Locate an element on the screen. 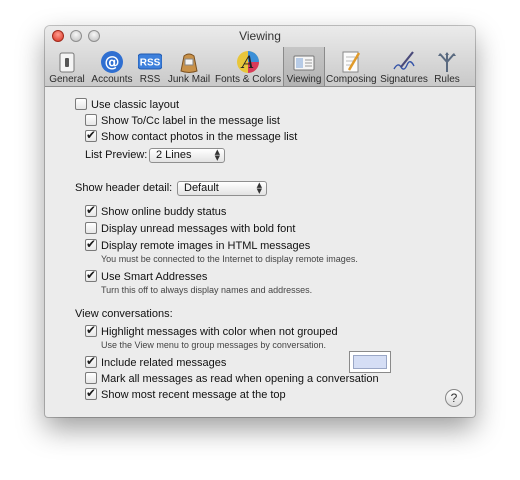 The height and width of the screenshot is (480, 520). window-title: Viewing is located at coordinates (260, 36).